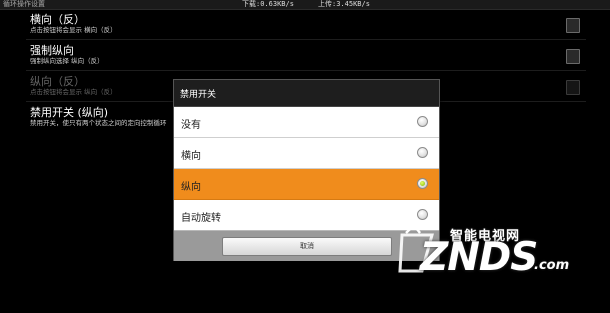  Describe the element at coordinates (305, 5) in the screenshot. I see `status-bar: 循环操作设置 下载:0.63KB/s 上传:3.45KB/s` at that location.